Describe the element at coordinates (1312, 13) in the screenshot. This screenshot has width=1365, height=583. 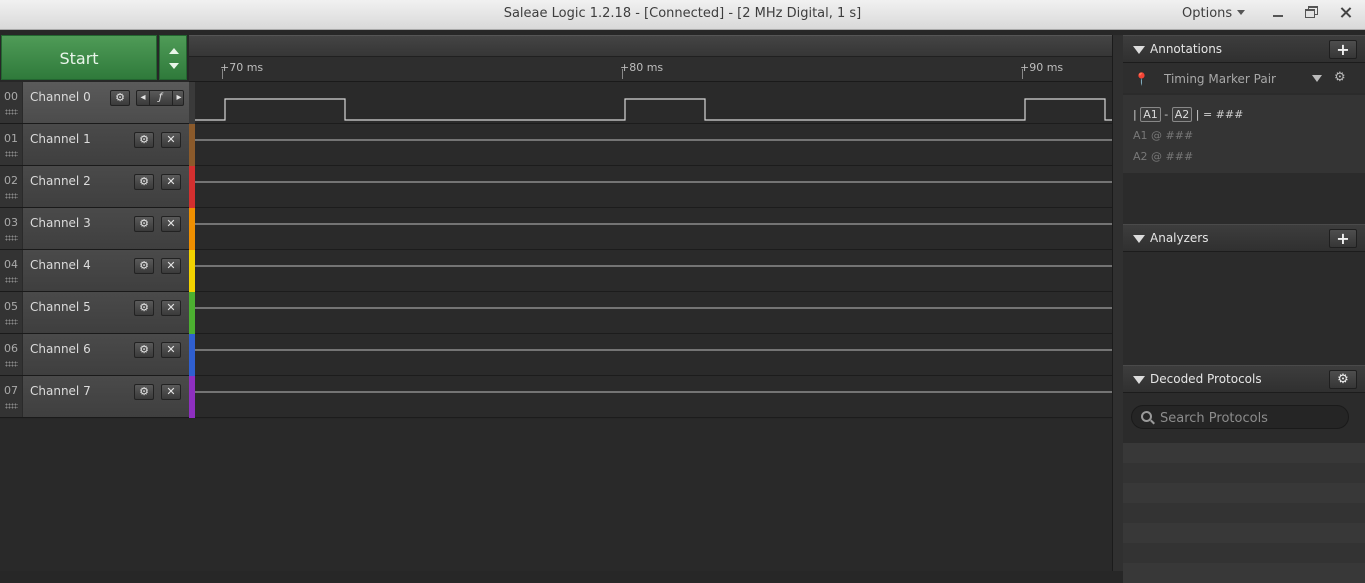
I see `restore-button` at that location.